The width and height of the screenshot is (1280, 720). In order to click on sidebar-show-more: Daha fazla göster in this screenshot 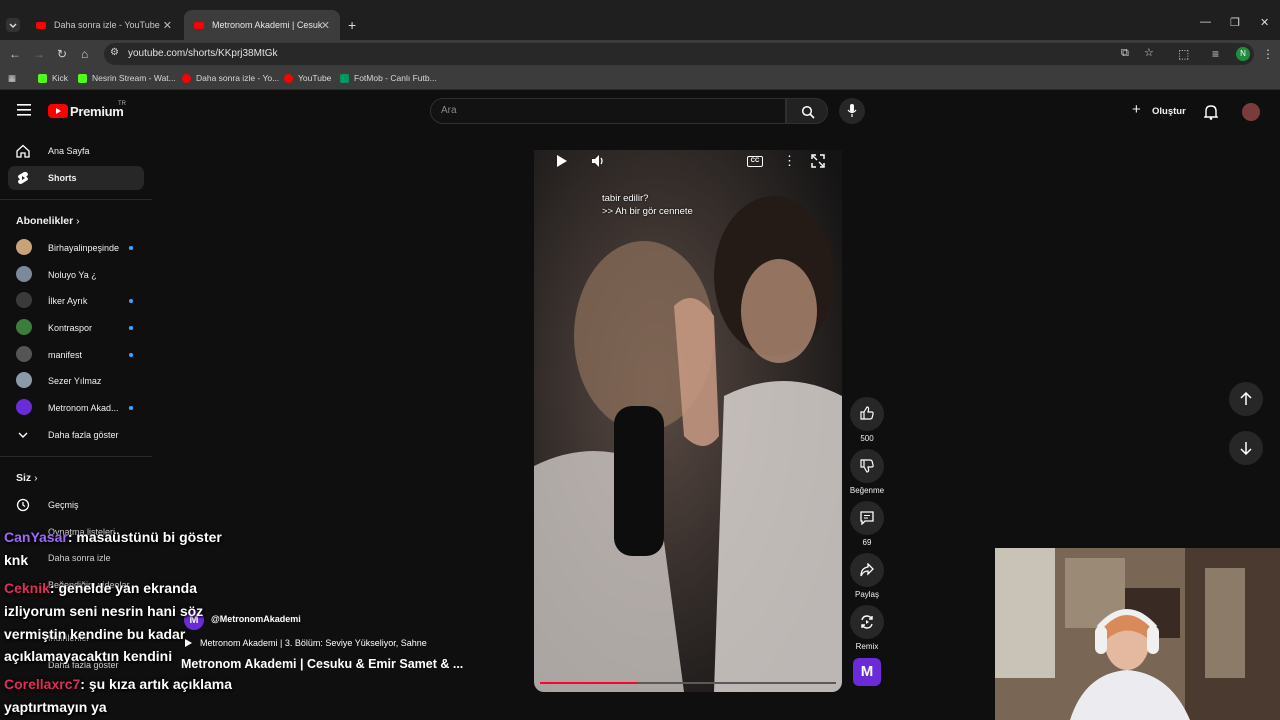, I will do `click(76, 435)`.